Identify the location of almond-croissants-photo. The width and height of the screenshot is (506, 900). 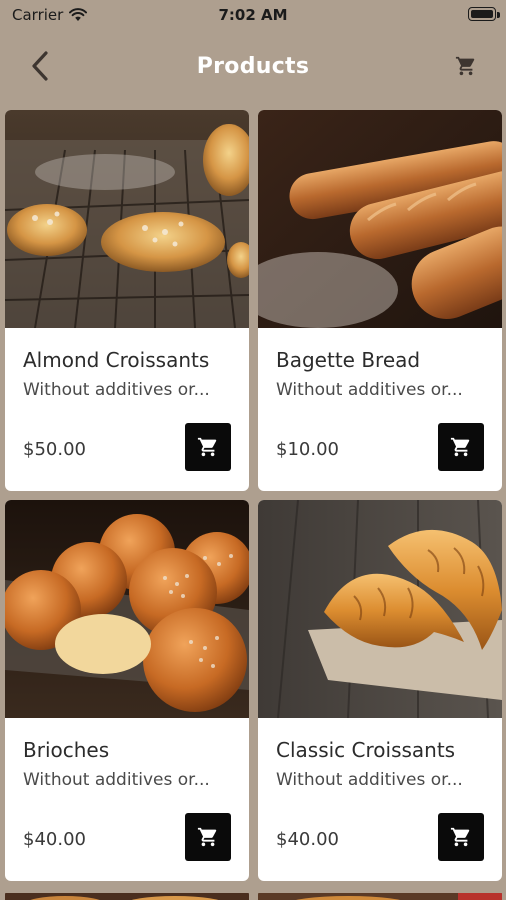
(127, 219).